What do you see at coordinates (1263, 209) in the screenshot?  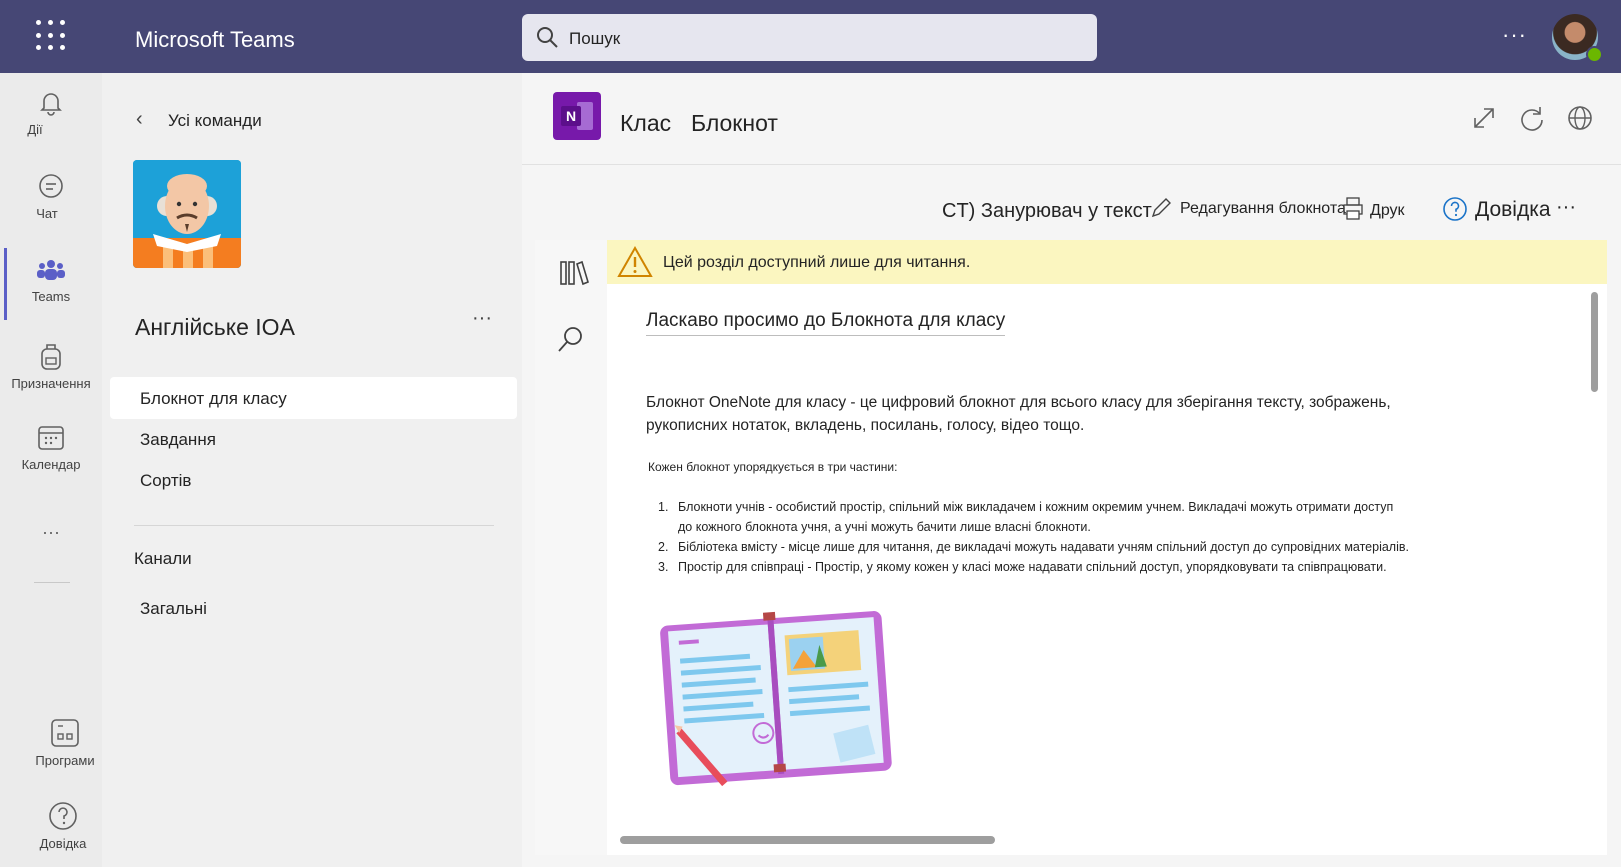 I see `edit-notebook-button: Редагування блокнота` at bounding box center [1263, 209].